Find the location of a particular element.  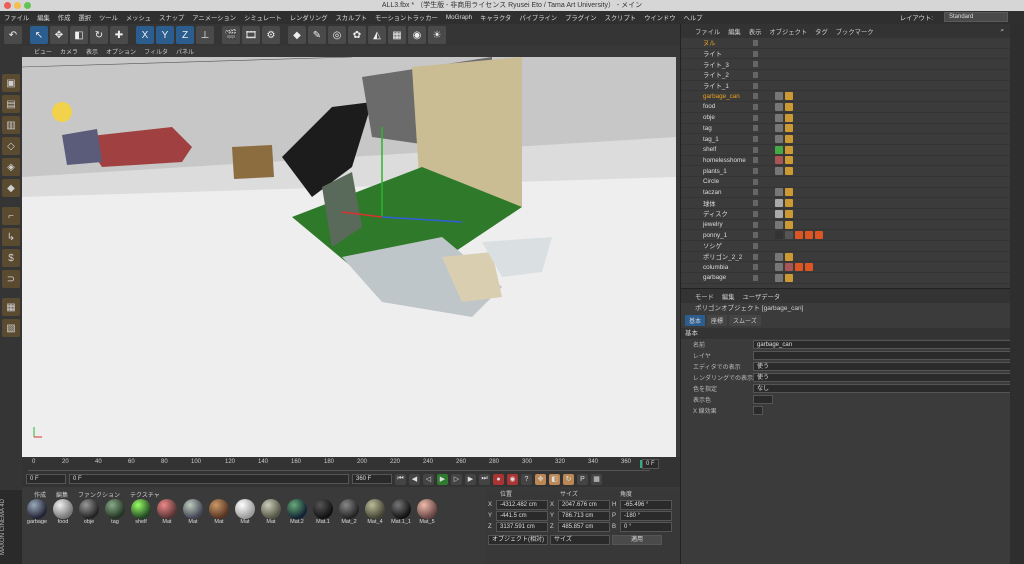

om-menu-bookmarks: ブックマーク is located at coordinates (855, 31).